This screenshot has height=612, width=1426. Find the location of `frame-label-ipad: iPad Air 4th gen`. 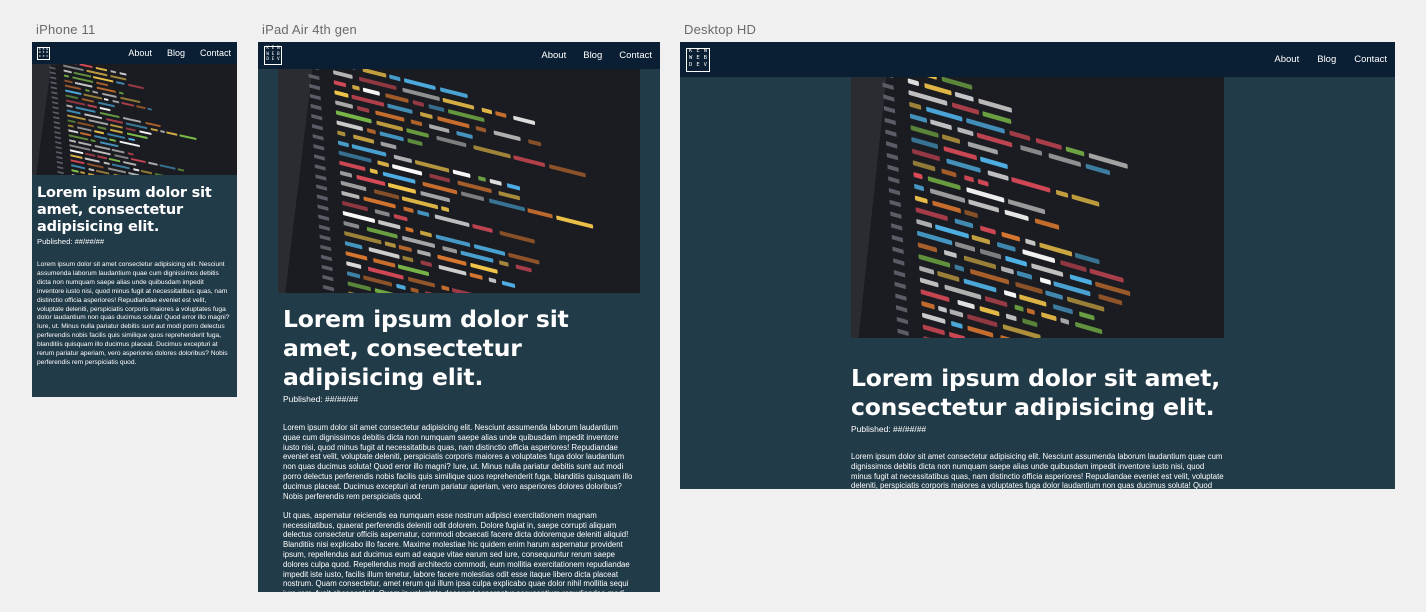

frame-label-ipad: iPad Air 4th gen is located at coordinates (309, 29).